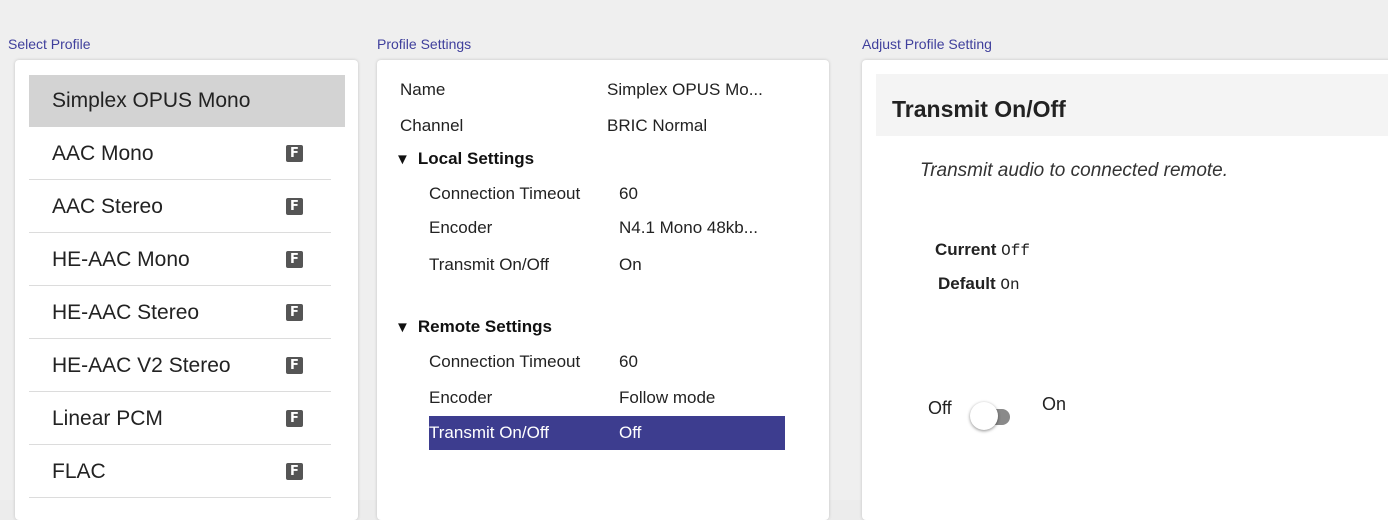  I want to click on channel-value: BRIC Normal, so click(657, 126).